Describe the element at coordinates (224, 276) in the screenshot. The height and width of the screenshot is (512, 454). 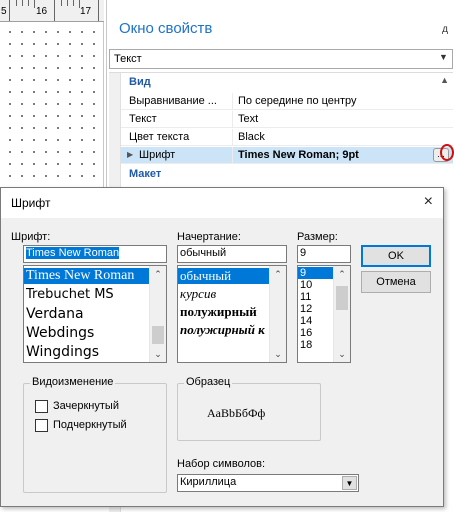
I see `list-item: обычный` at that location.